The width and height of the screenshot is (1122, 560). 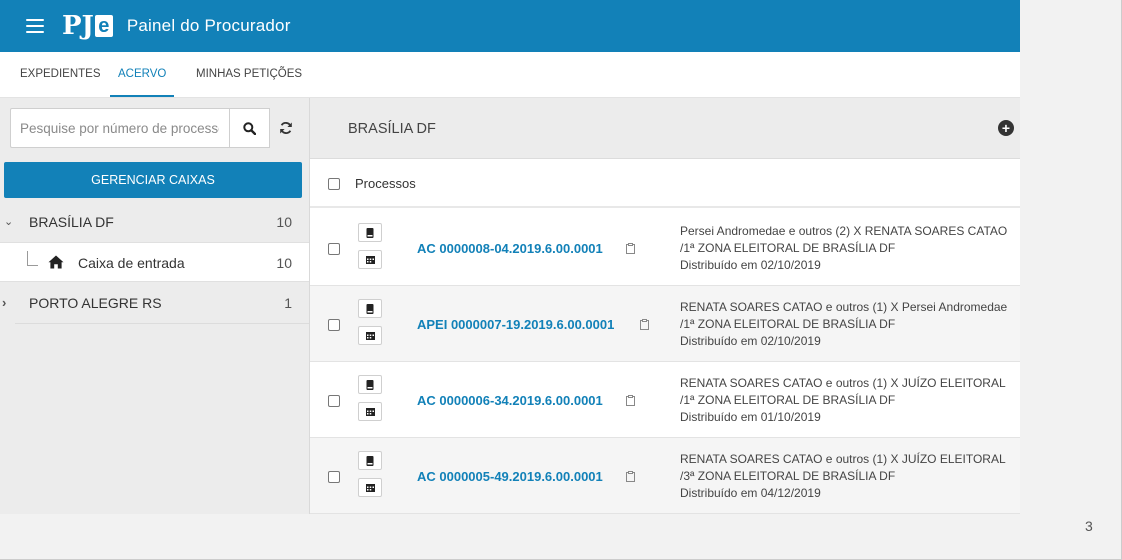 I want to click on pje-logo: PJ e, so click(x=87, y=26).